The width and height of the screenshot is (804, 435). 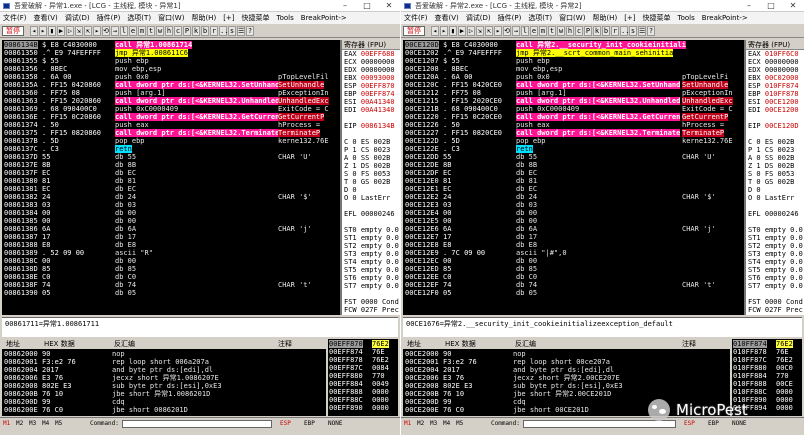 I want to click on none-button: NONE, so click(x=335, y=424).